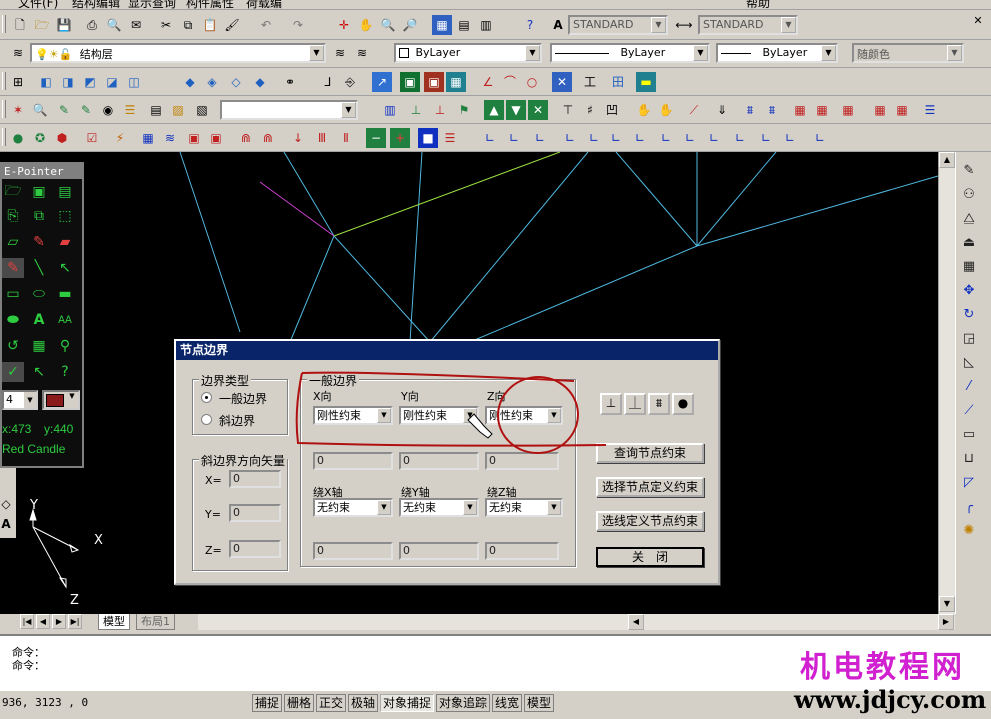 The width and height of the screenshot is (991, 719). What do you see at coordinates (714, 138) in the screenshot?
I see `axis10-icon: ∟` at bounding box center [714, 138].